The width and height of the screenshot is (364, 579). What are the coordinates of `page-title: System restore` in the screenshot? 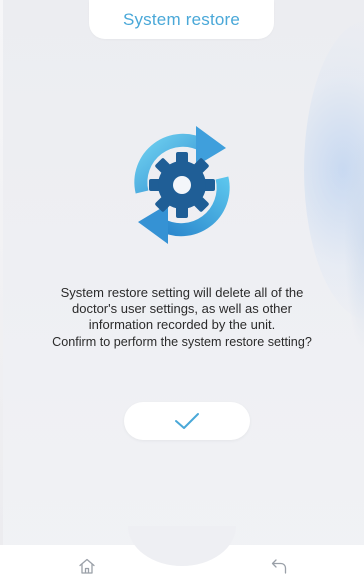 It's located at (181, 19).